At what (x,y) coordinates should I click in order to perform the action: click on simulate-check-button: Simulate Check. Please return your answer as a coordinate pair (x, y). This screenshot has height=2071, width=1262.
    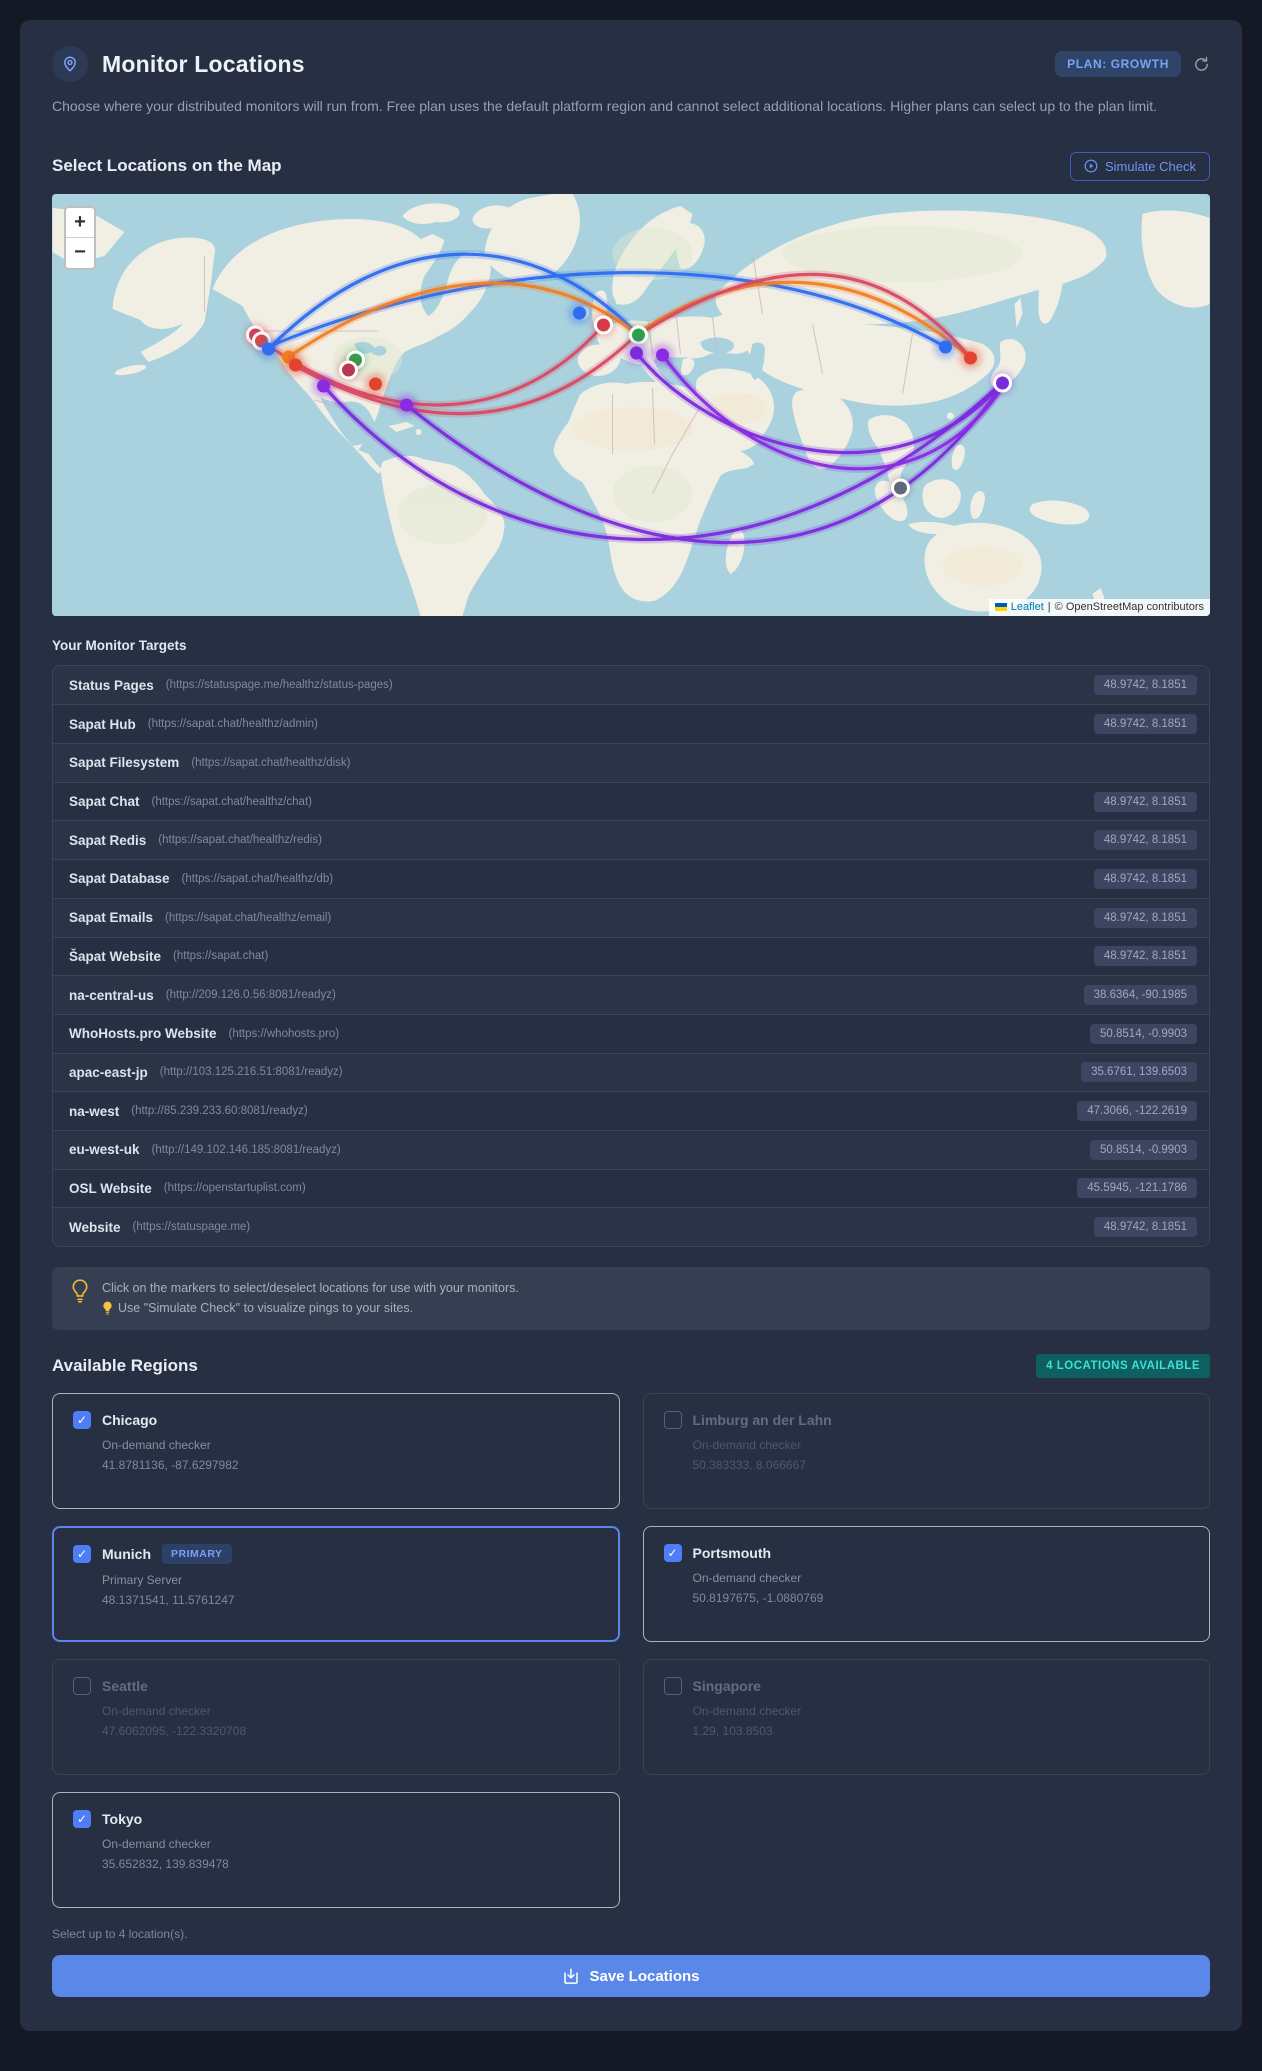
    Looking at the image, I should click on (1139, 166).